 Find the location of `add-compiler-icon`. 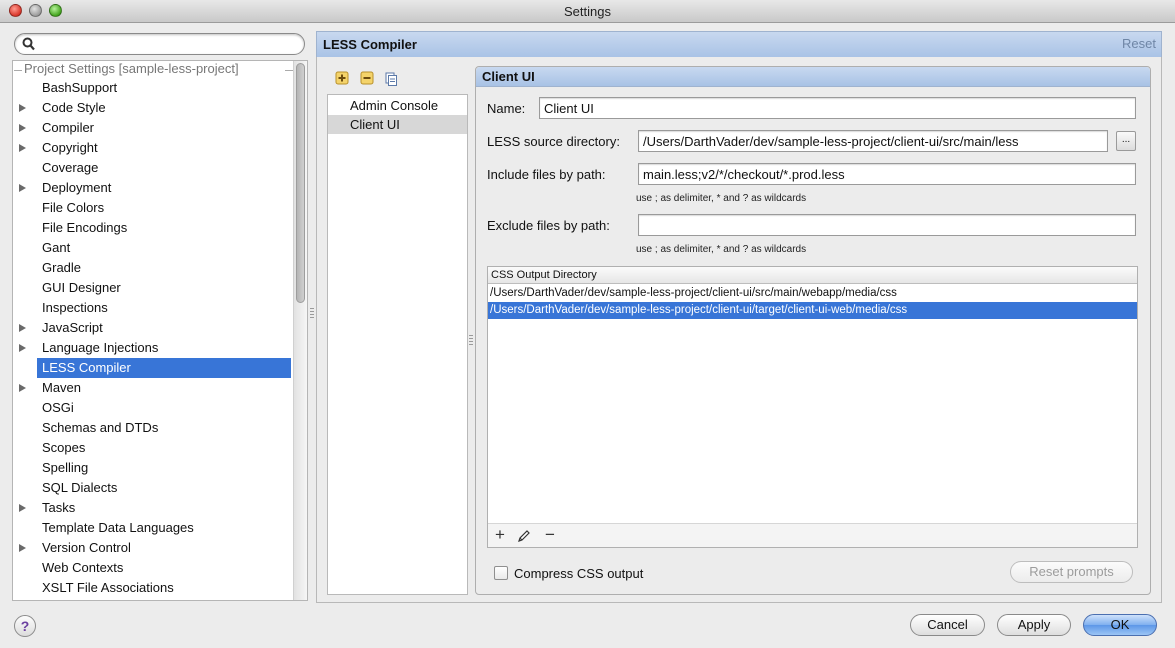

add-compiler-icon is located at coordinates (342, 78).